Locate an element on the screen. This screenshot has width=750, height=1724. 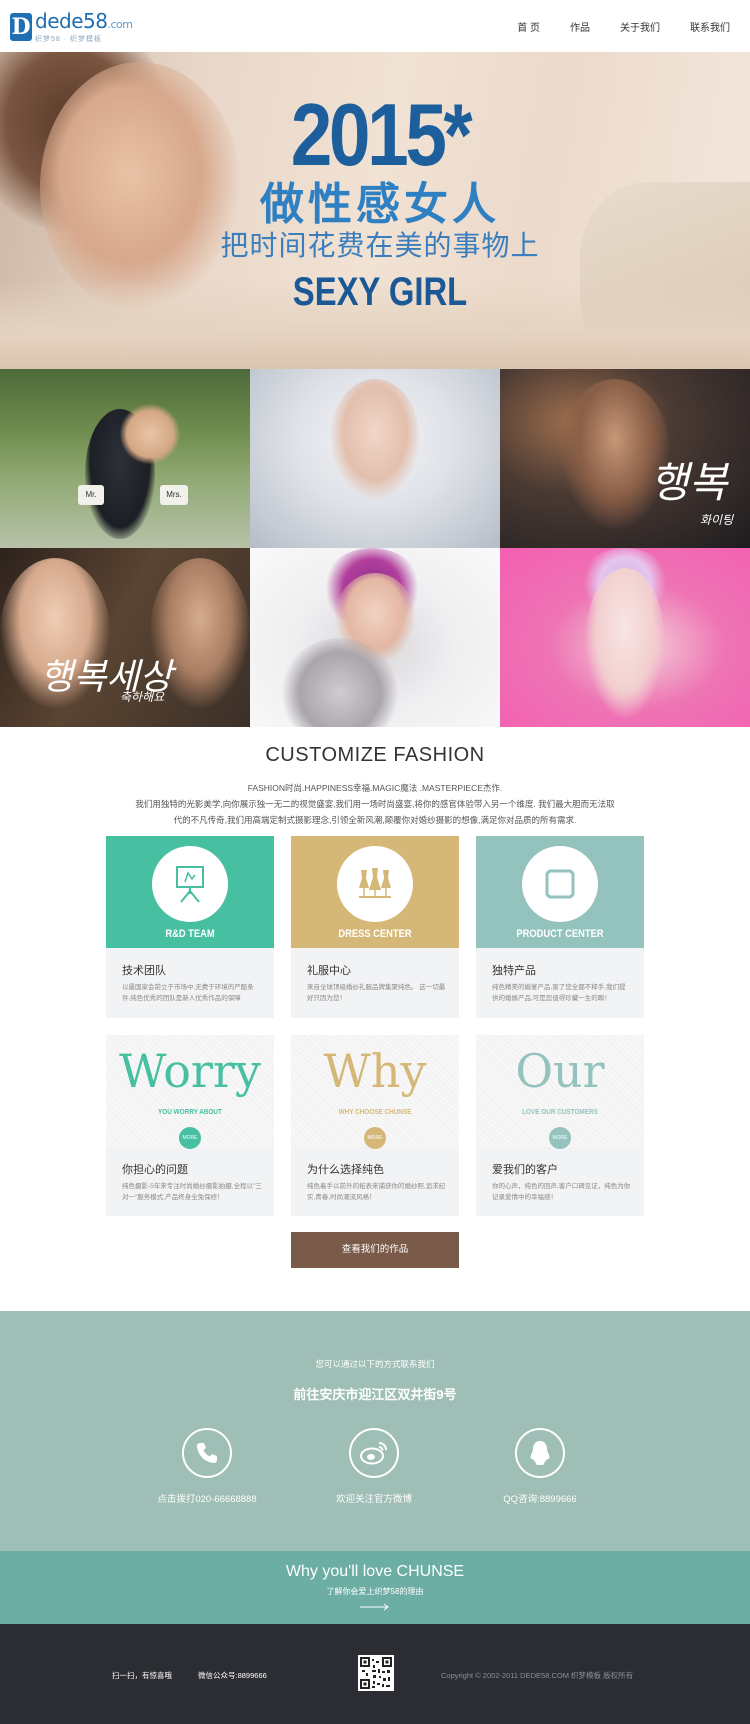
hero-headline: 做性感女人 is located at coordinates (380, 204).